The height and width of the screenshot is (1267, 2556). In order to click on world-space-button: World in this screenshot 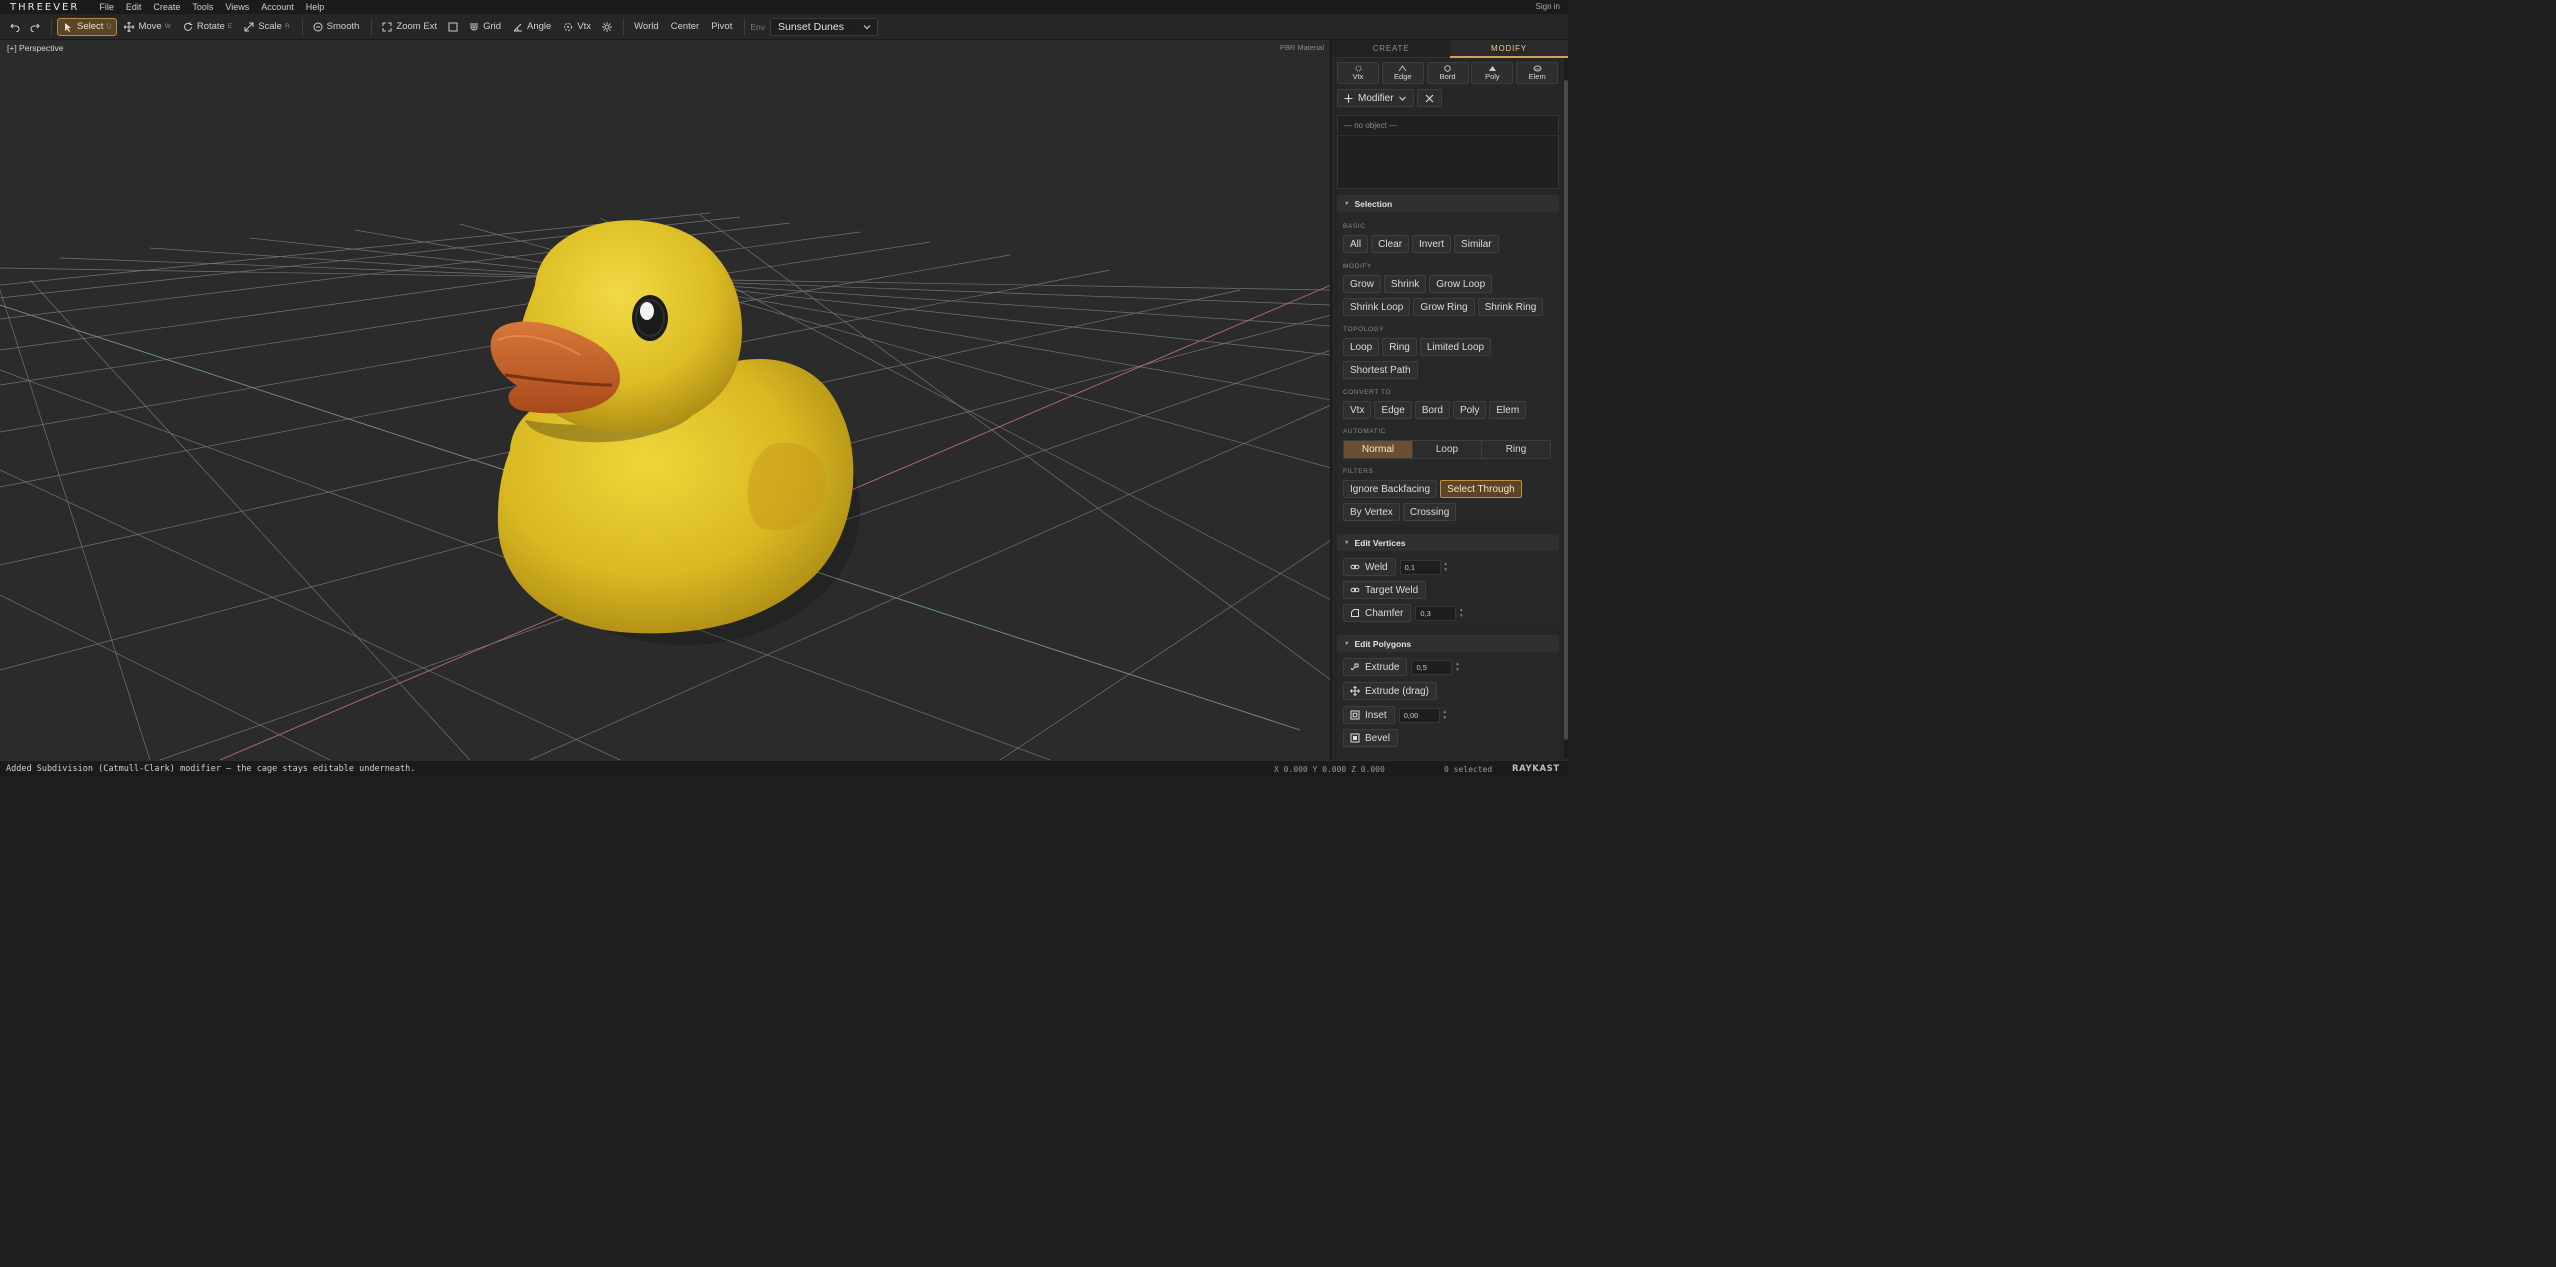, I will do `click(646, 27)`.